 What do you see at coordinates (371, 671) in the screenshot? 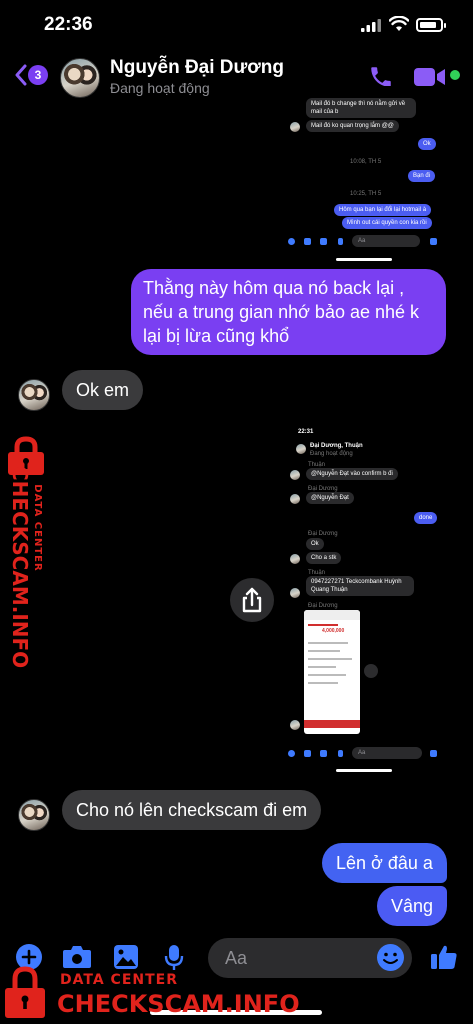
I see `embedded-share-icon` at bounding box center [371, 671].